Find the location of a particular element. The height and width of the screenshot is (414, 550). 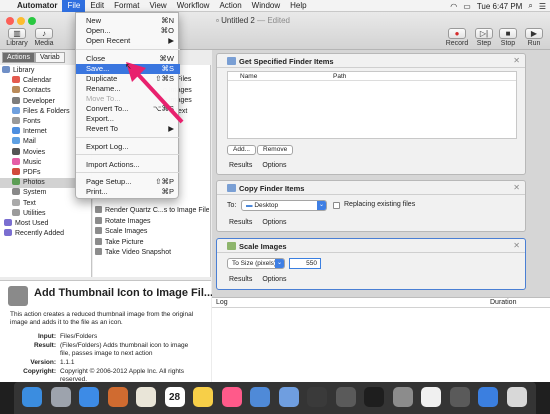

menu-workflow: Workflow is located at coordinates (193, 6).